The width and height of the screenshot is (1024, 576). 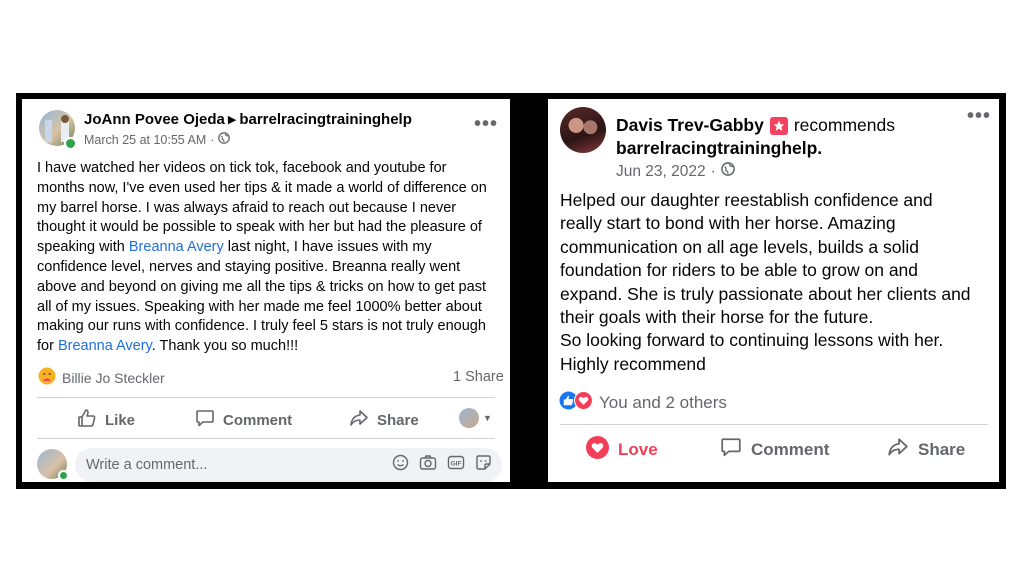 What do you see at coordinates (120, 420) in the screenshot?
I see `like-label: Like` at bounding box center [120, 420].